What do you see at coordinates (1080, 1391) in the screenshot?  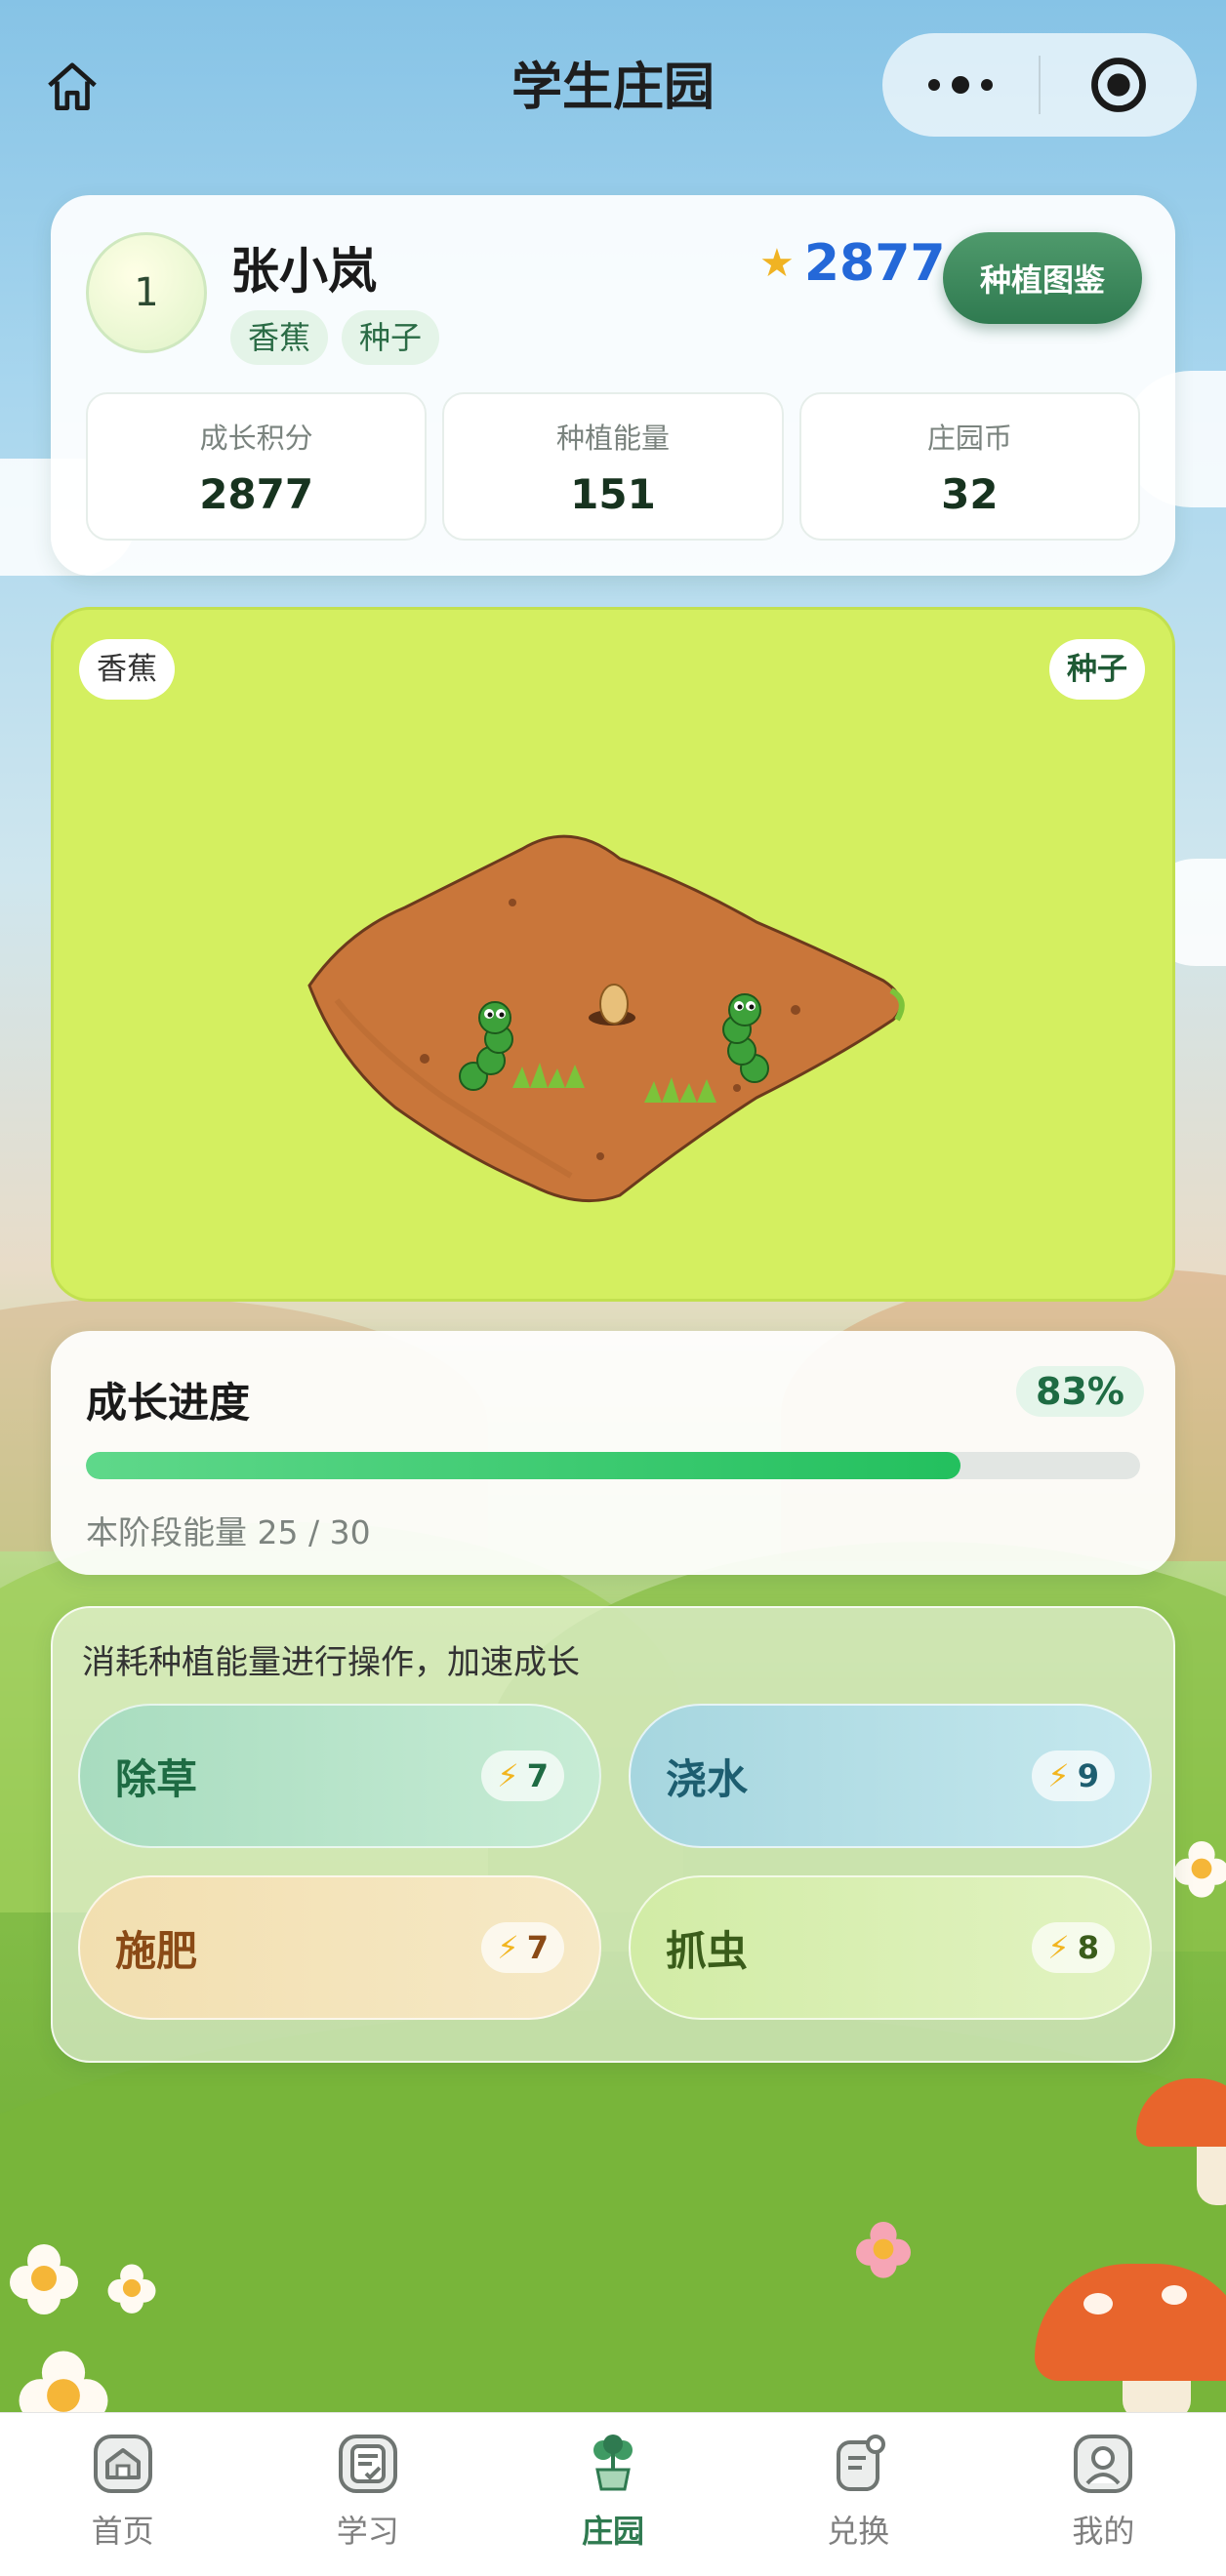 I see `progress-percent: 83%` at bounding box center [1080, 1391].